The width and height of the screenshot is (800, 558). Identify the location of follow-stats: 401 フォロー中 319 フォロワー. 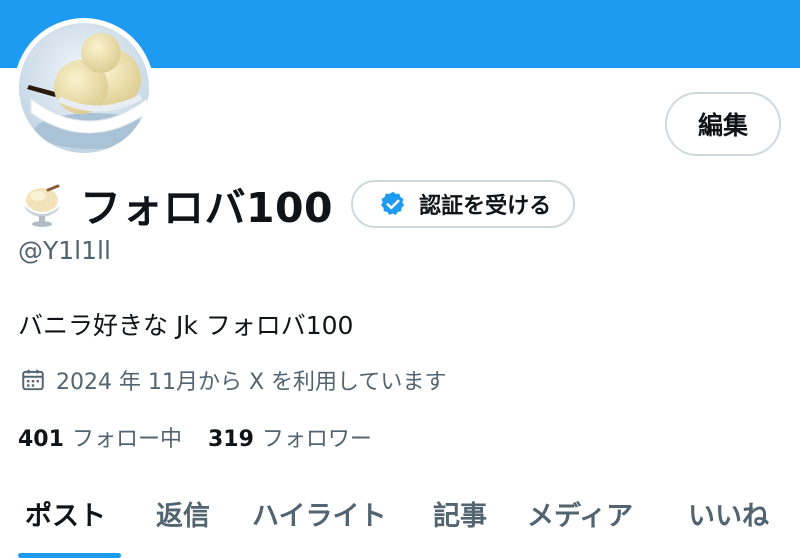
(208, 437).